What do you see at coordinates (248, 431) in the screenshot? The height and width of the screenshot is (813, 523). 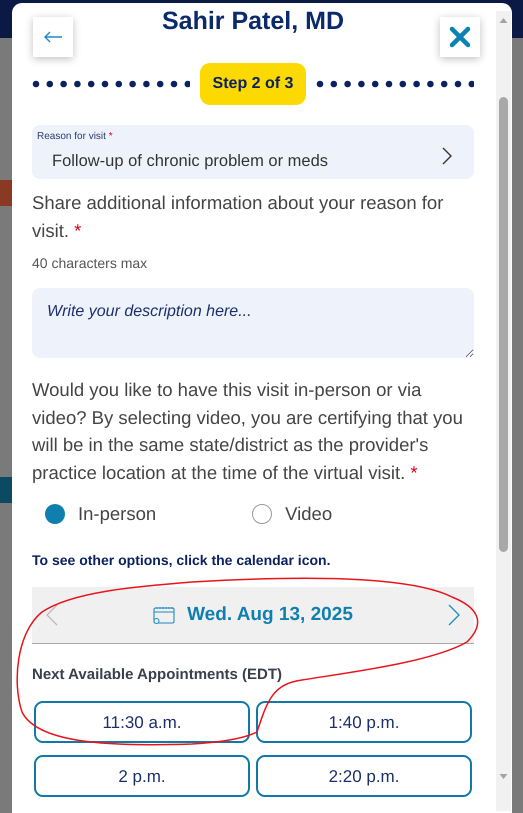 I see `visit-type-prompt: Would you like to have this visit in-person or via video? By selecting video, you are certifying that you will be in the same state/district as the provider's practice location at the time of the virtual visit. *` at bounding box center [248, 431].